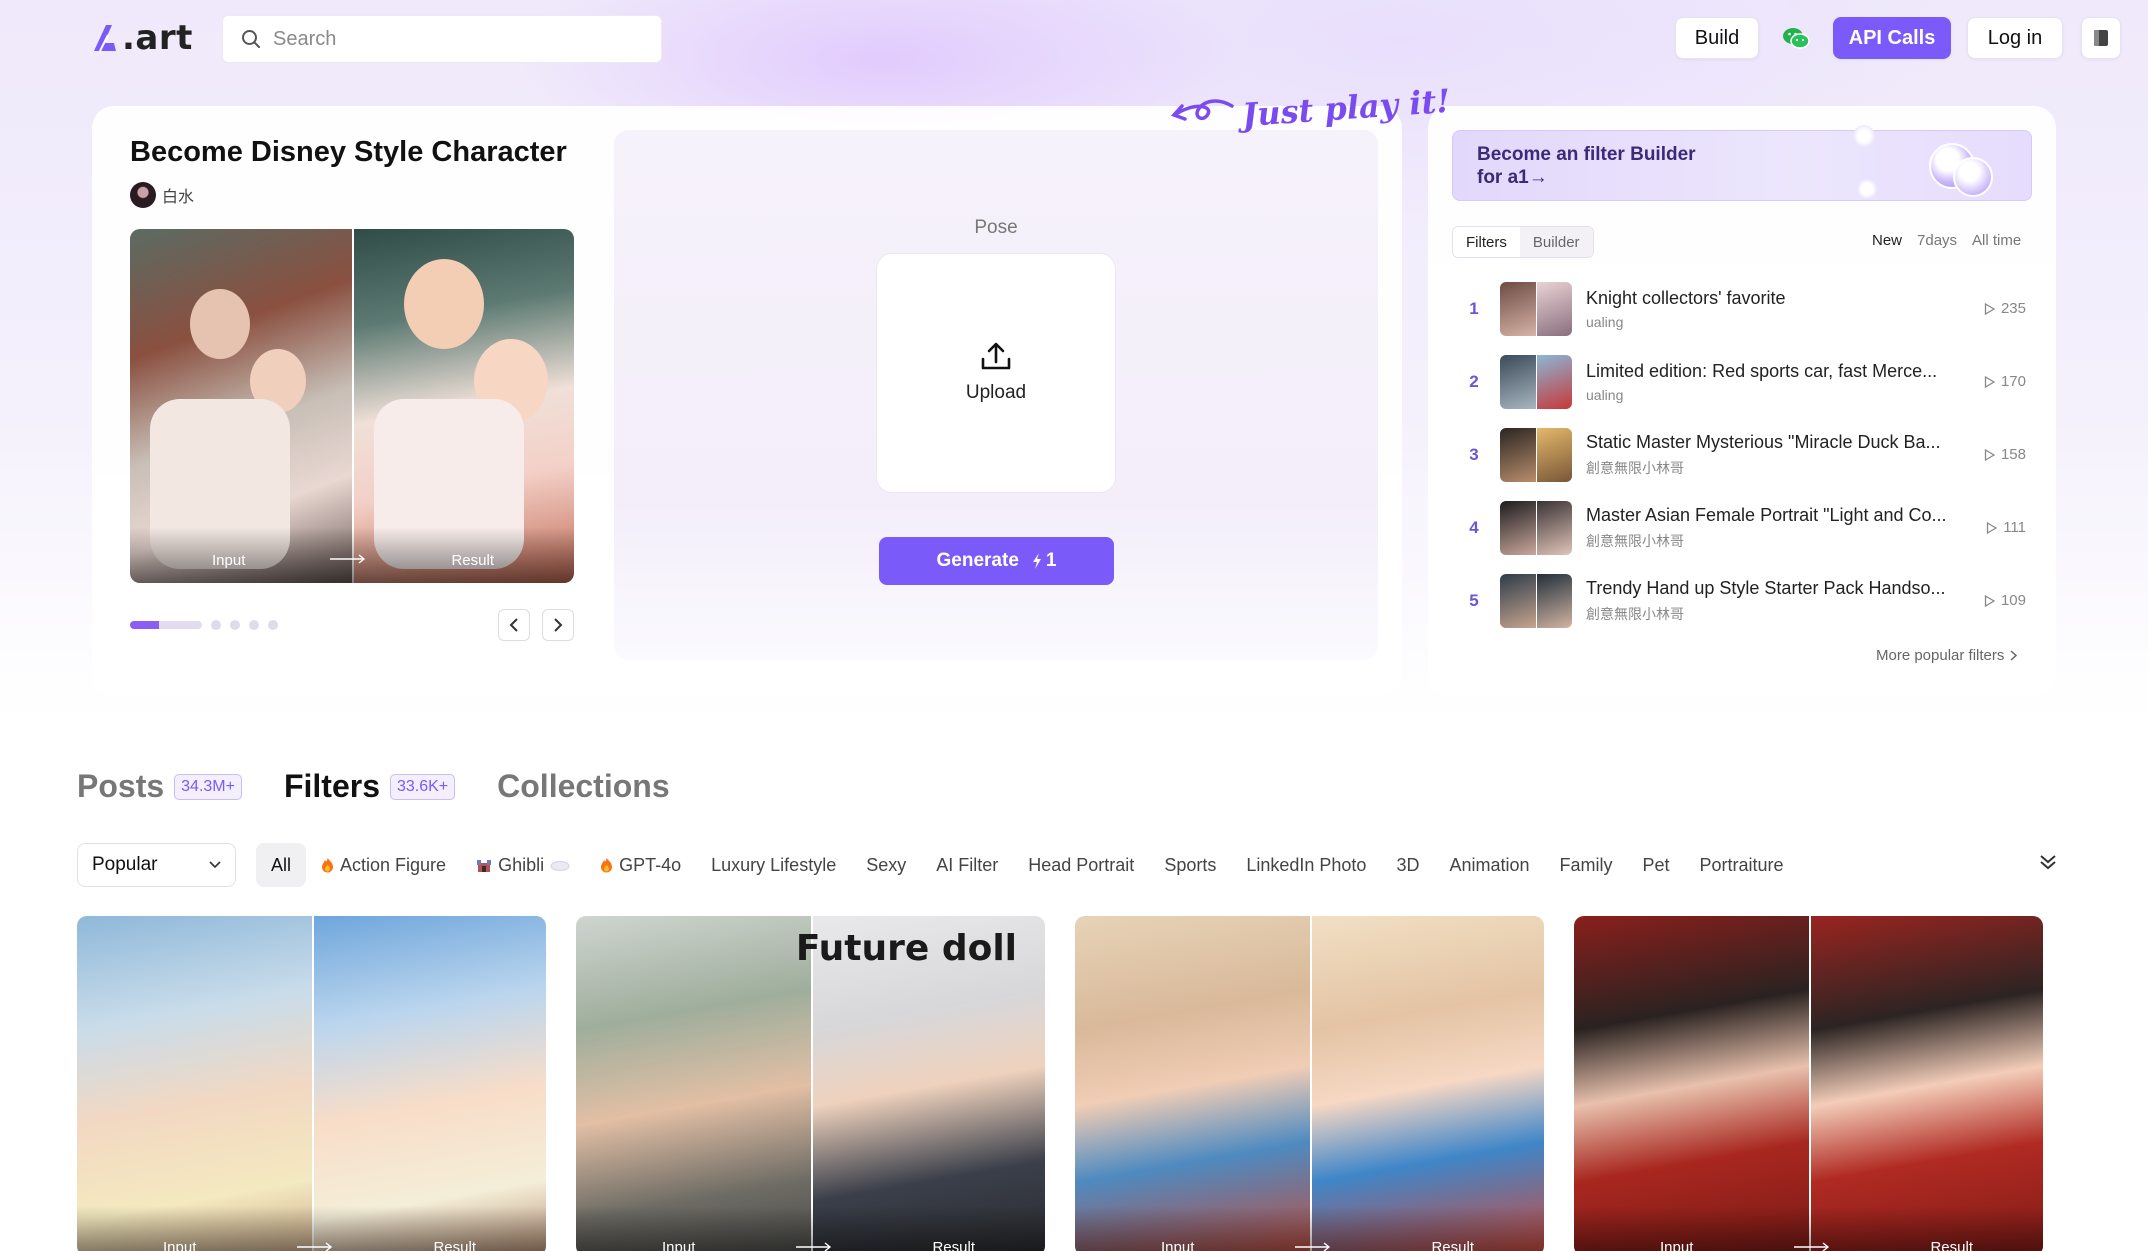 This screenshot has height=1251, width=2148. Describe the element at coordinates (1202, 110) in the screenshot. I see `curly-arrow-icon` at that location.